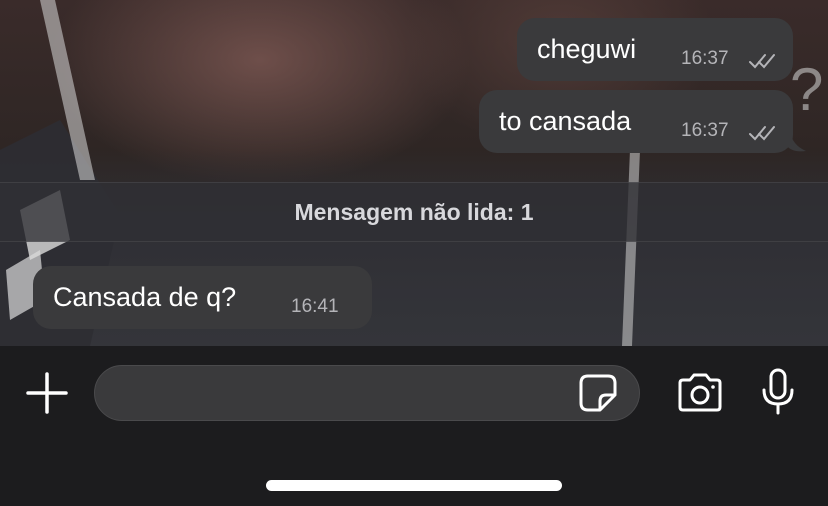  I want to click on message-text: to cansada, so click(565, 121).